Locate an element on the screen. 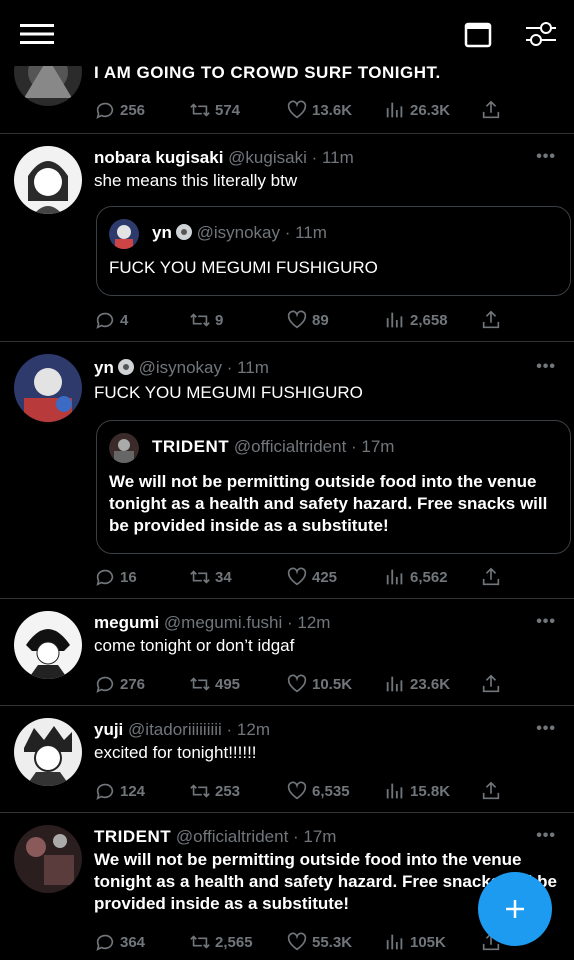  retweet-button: 9 is located at coordinates (206, 320).